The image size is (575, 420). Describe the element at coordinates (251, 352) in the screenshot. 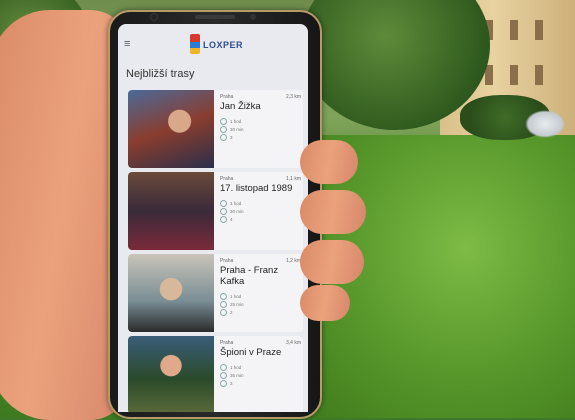

I see `route-title: Špioni v Praze` at that location.